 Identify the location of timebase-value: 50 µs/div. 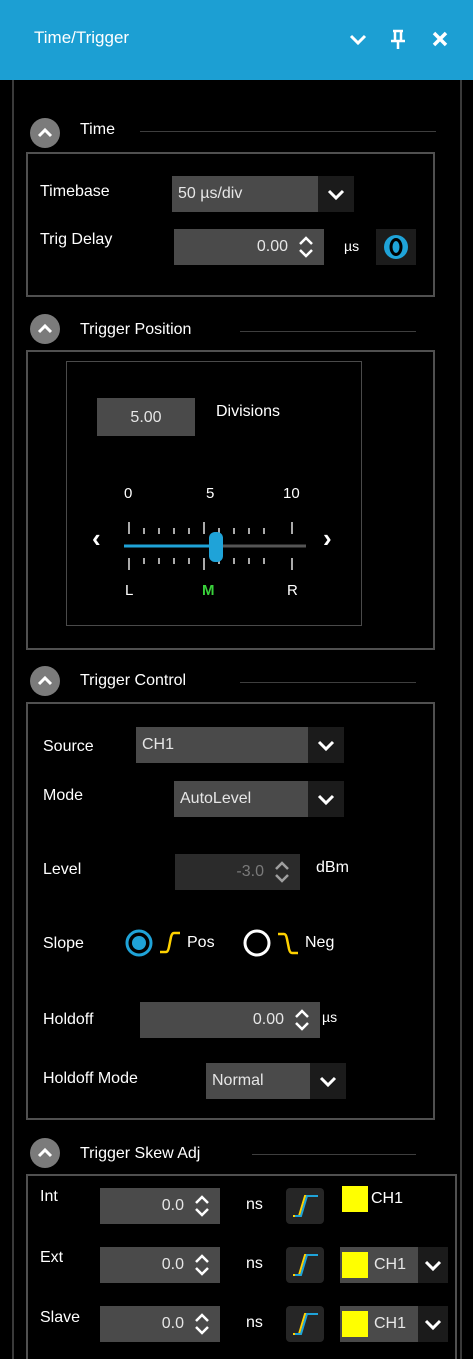
(210, 193).